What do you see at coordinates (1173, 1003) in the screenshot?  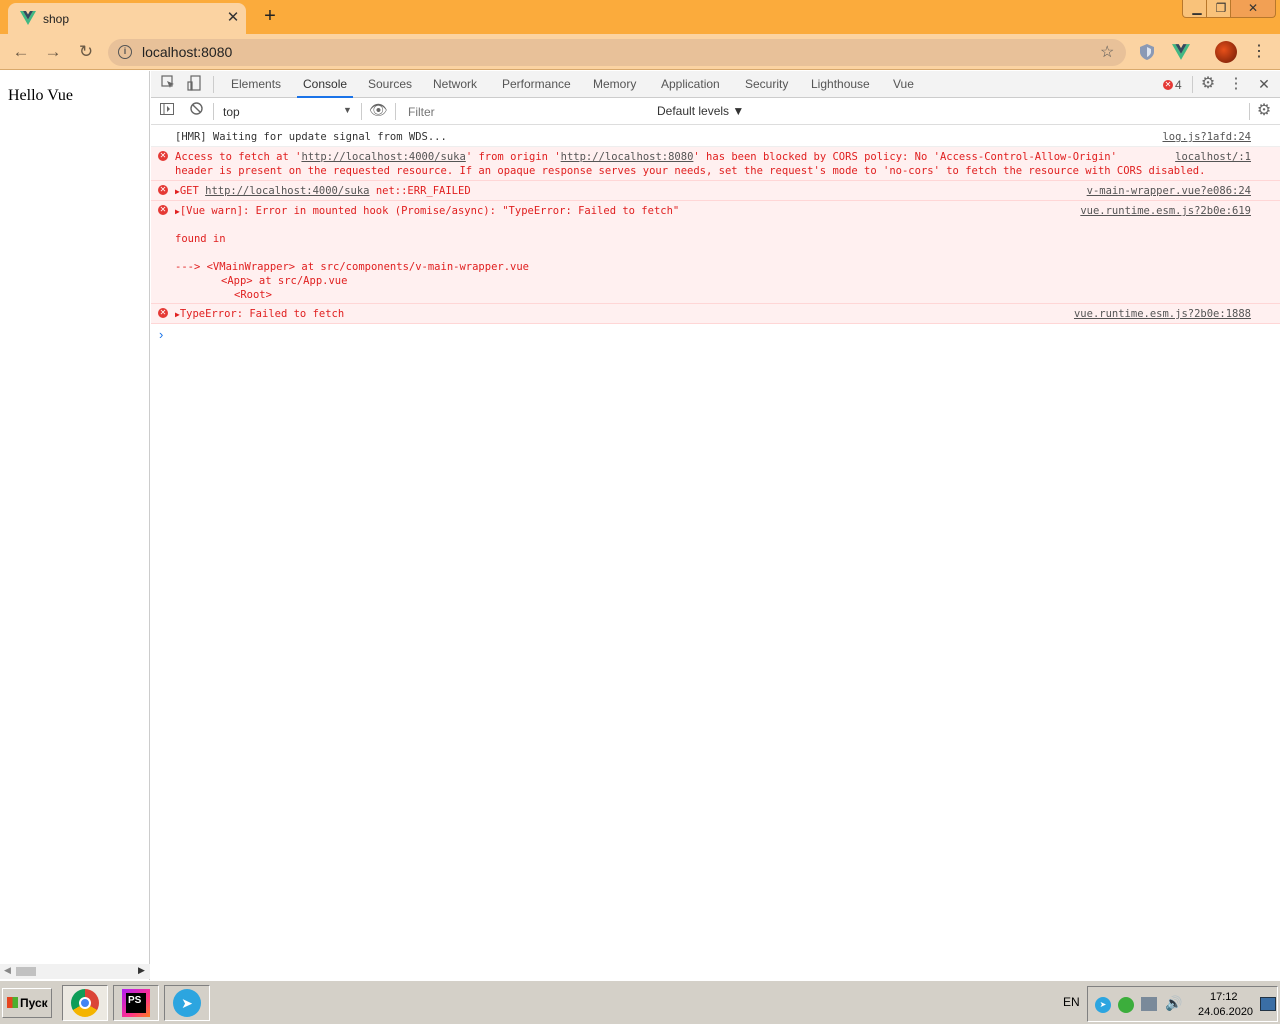 I see `tray-volume-icon: 🔊` at bounding box center [1173, 1003].